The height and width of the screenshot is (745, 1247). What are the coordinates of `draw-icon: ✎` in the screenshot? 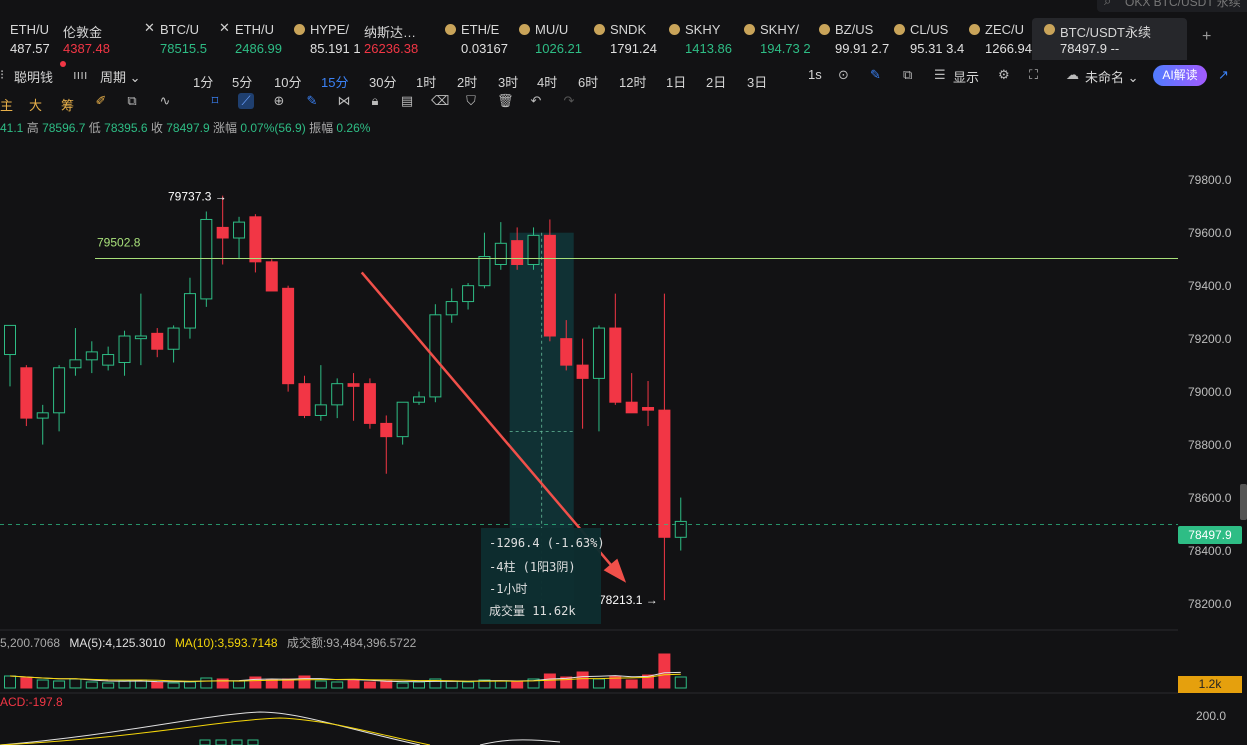 It's located at (312, 101).